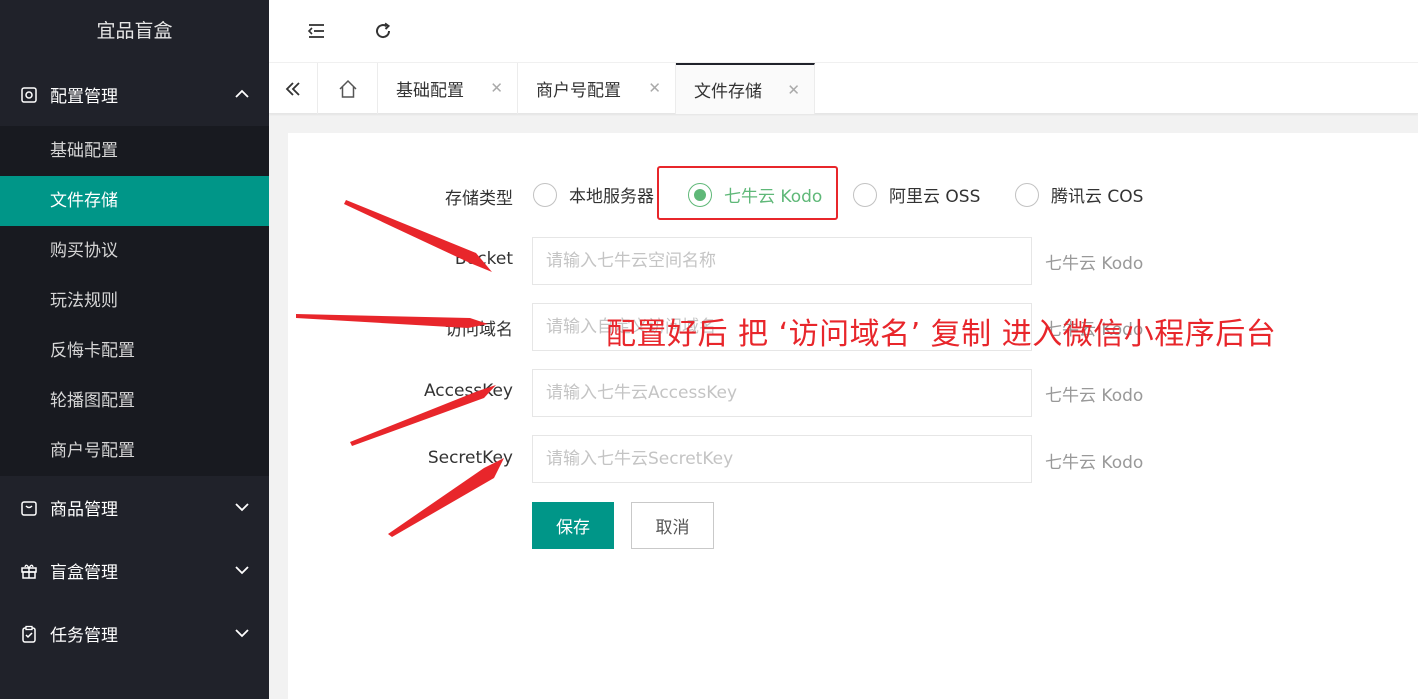  Describe the element at coordinates (470, 458) in the screenshot. I see `secretkey-label: SecretKey` at that location.